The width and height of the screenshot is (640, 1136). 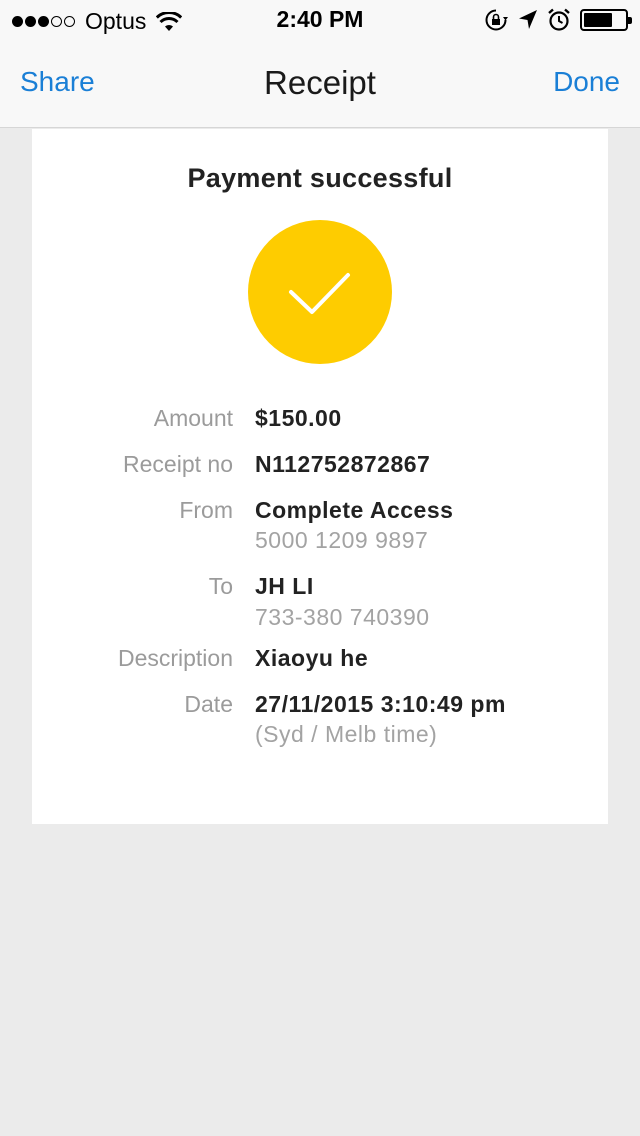 I want to click on checkmark-icon, so click(x=319, y=293).